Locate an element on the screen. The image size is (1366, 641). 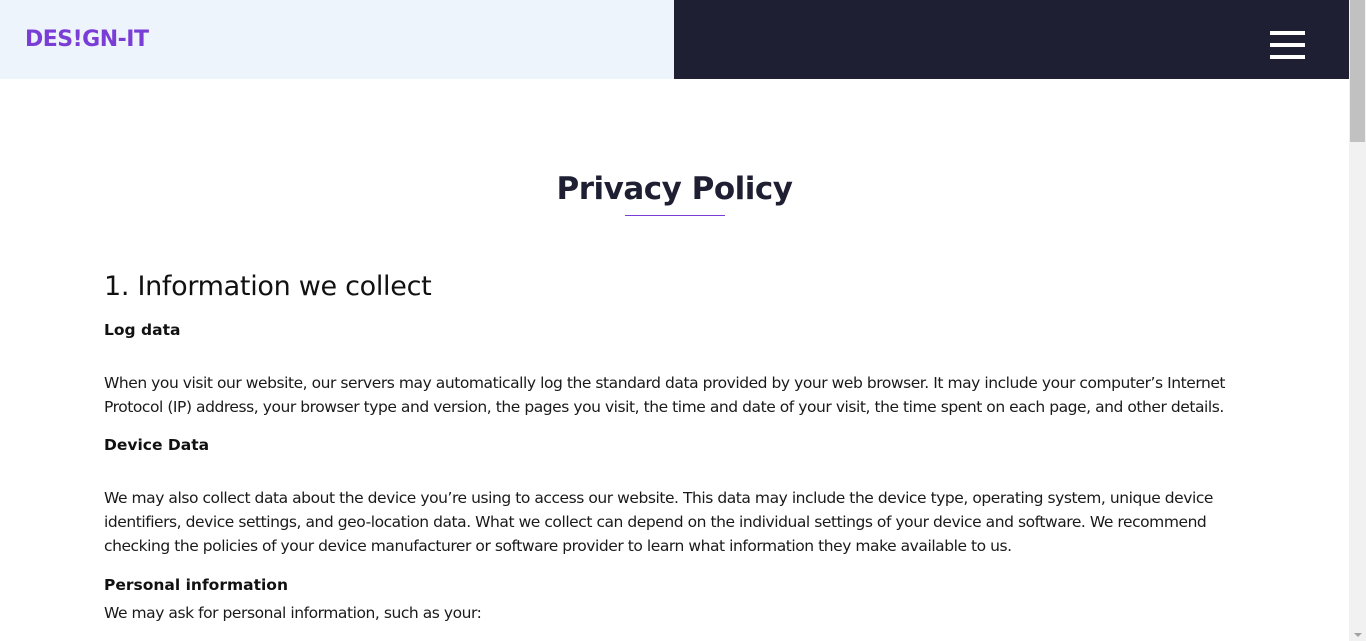
scroll-down-arrow-icon is located at coordinates (1358, 635).